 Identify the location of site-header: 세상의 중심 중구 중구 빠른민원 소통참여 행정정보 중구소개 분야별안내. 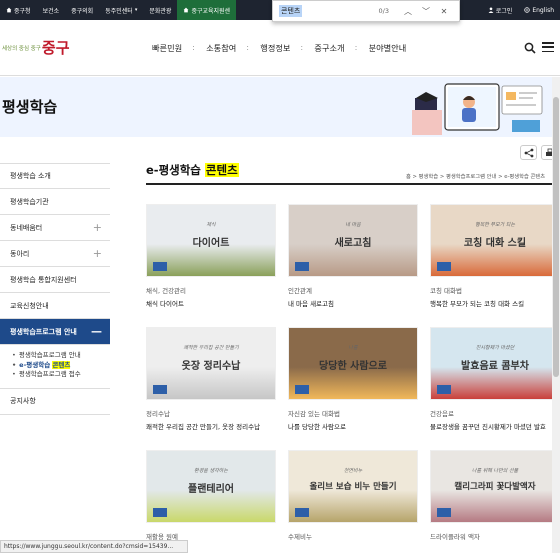
(280, 48).